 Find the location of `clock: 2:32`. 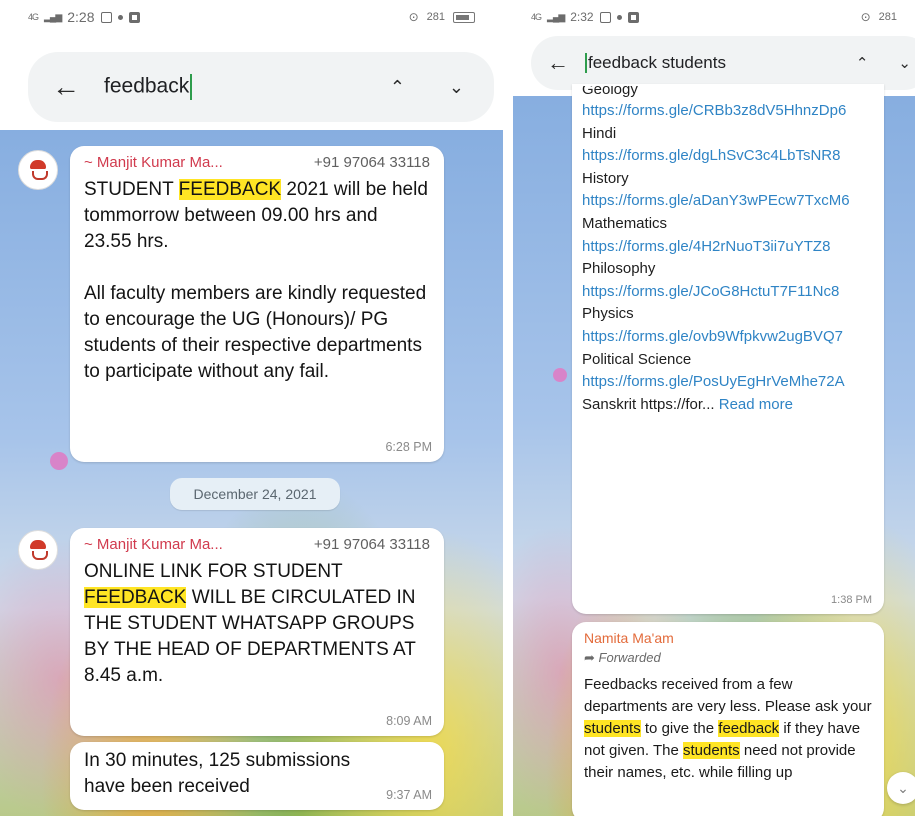

clock: 2:32 is located at coordinates (582, 17).